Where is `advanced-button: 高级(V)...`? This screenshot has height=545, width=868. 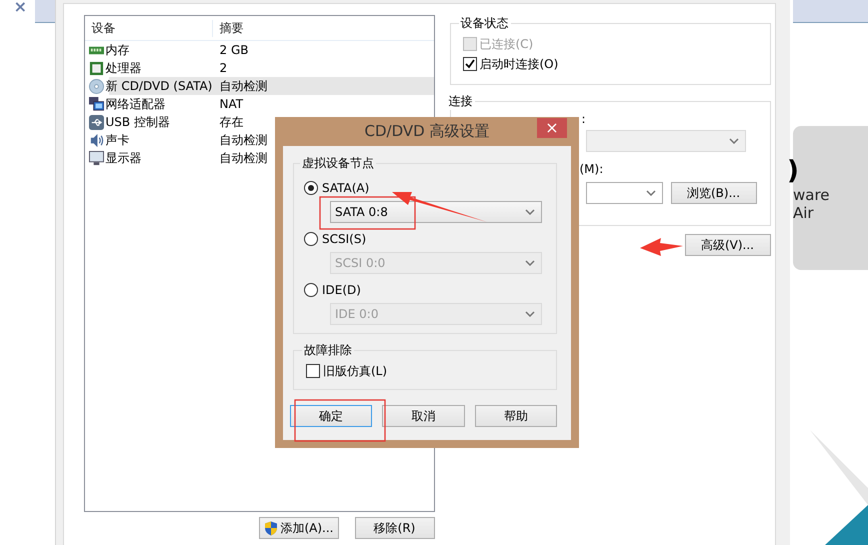 advanced-button: 高级(V)... is located at coordinates (727, 245).